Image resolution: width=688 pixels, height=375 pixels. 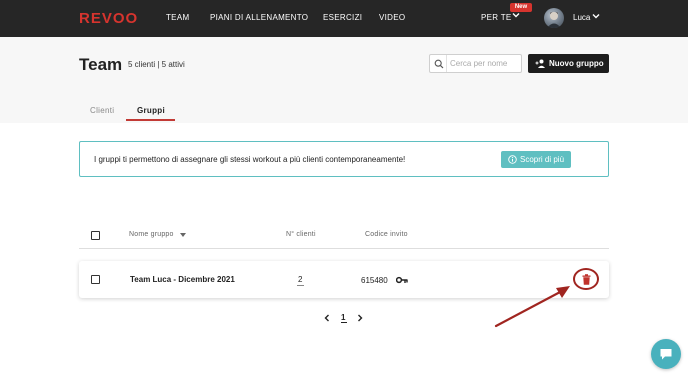 I want to click on new-group-button: Nuovo gruppo, so click(x=568, y=63).